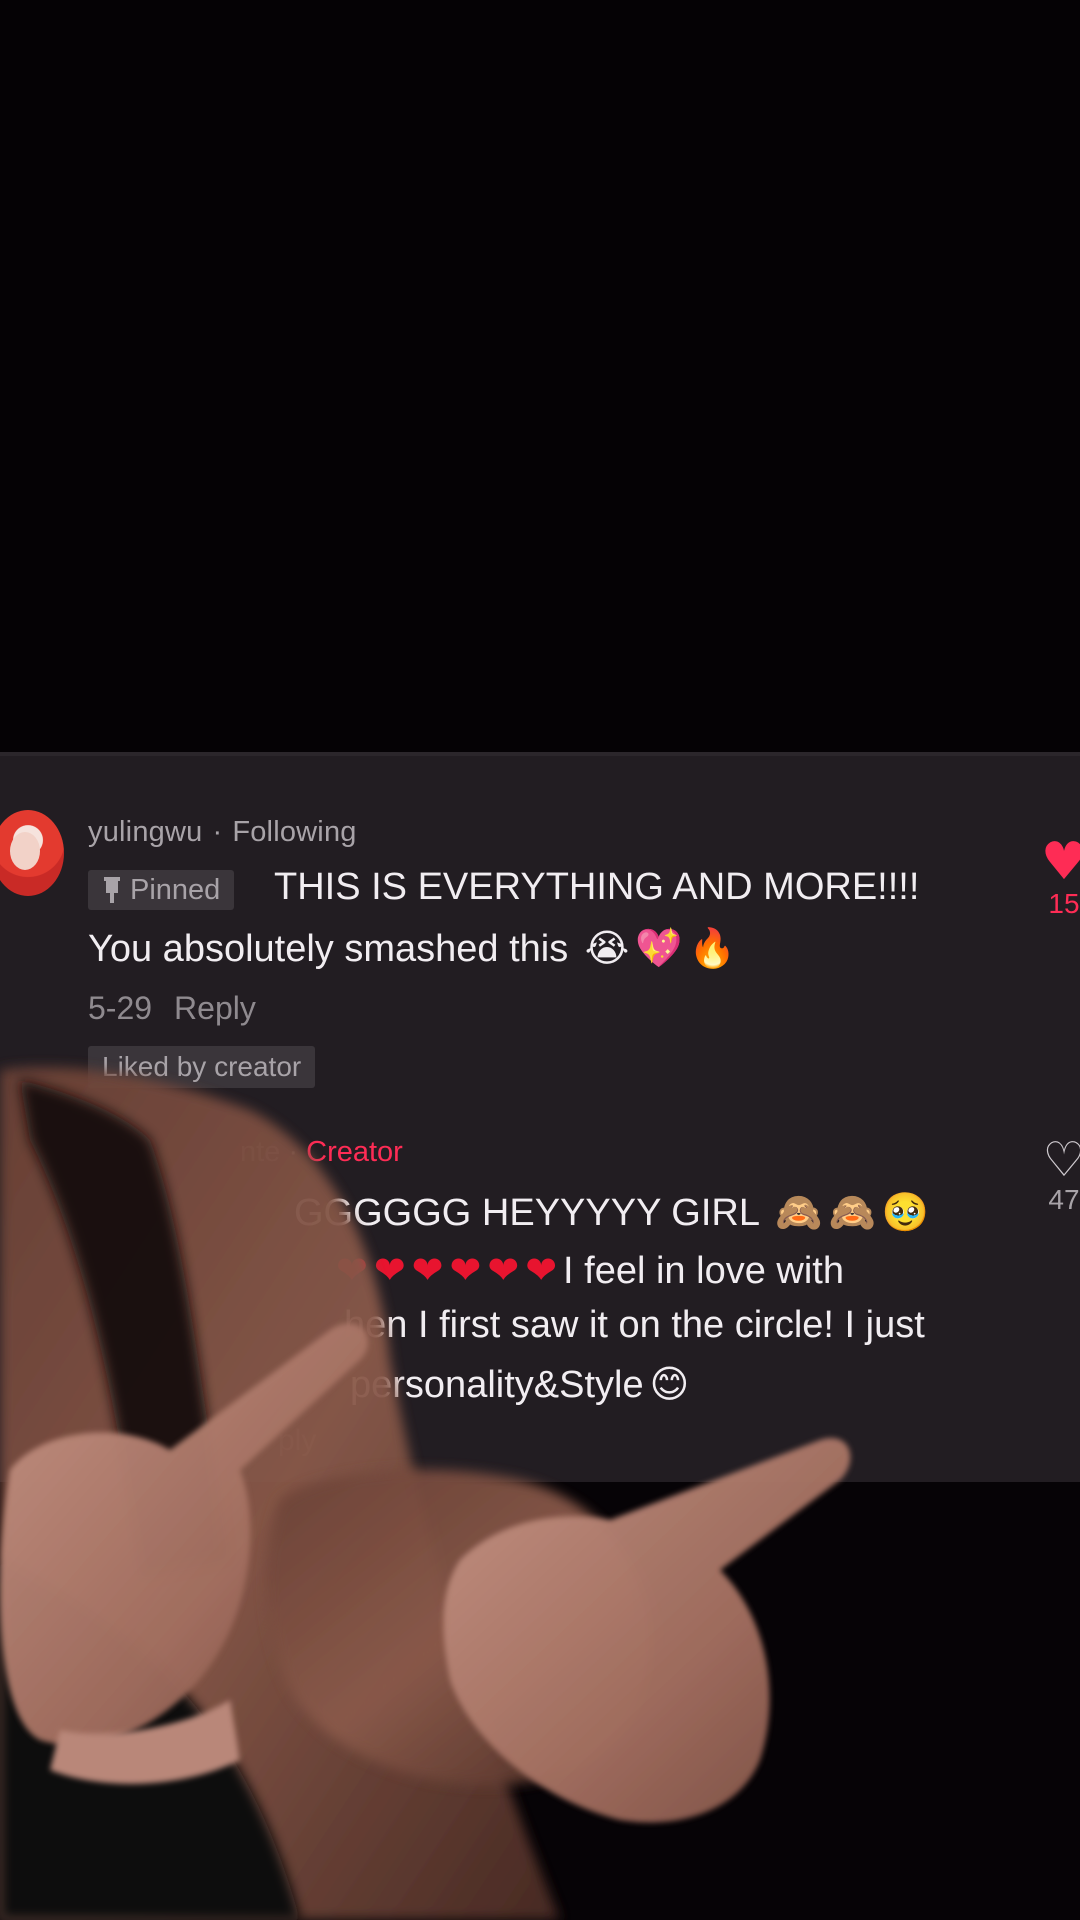 Image resolution: width=1080 pixels, height=1920 pixels. Describe the element at coordinates (659, 948) in the screenshot. I see `sparkling-heart-emoji-icon: 💖` at that location.